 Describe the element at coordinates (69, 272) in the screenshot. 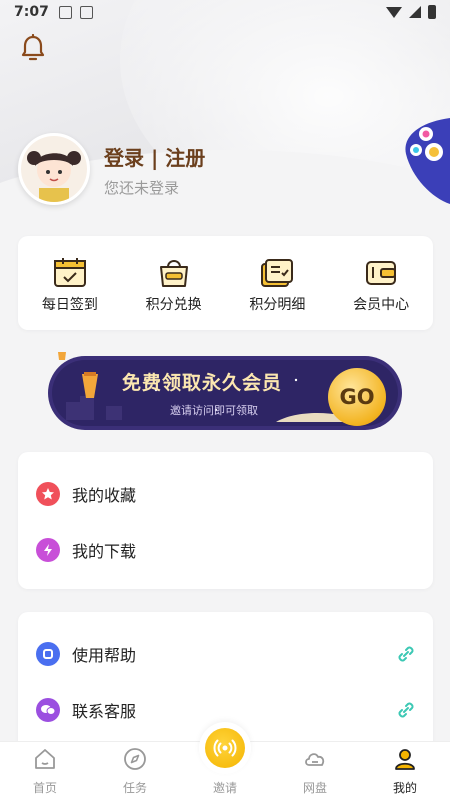

I see `calendar-check-icon` at that location.